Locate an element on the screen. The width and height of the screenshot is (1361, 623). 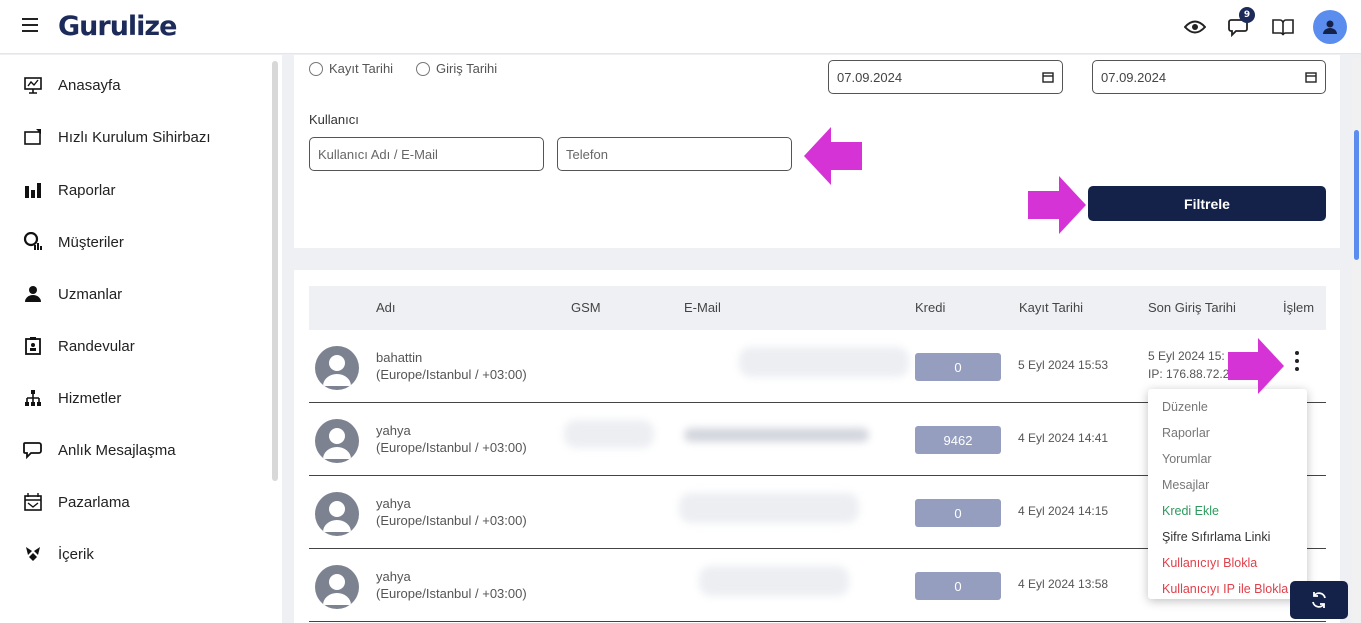
appointment-icon is located at coordinates (33, 346).